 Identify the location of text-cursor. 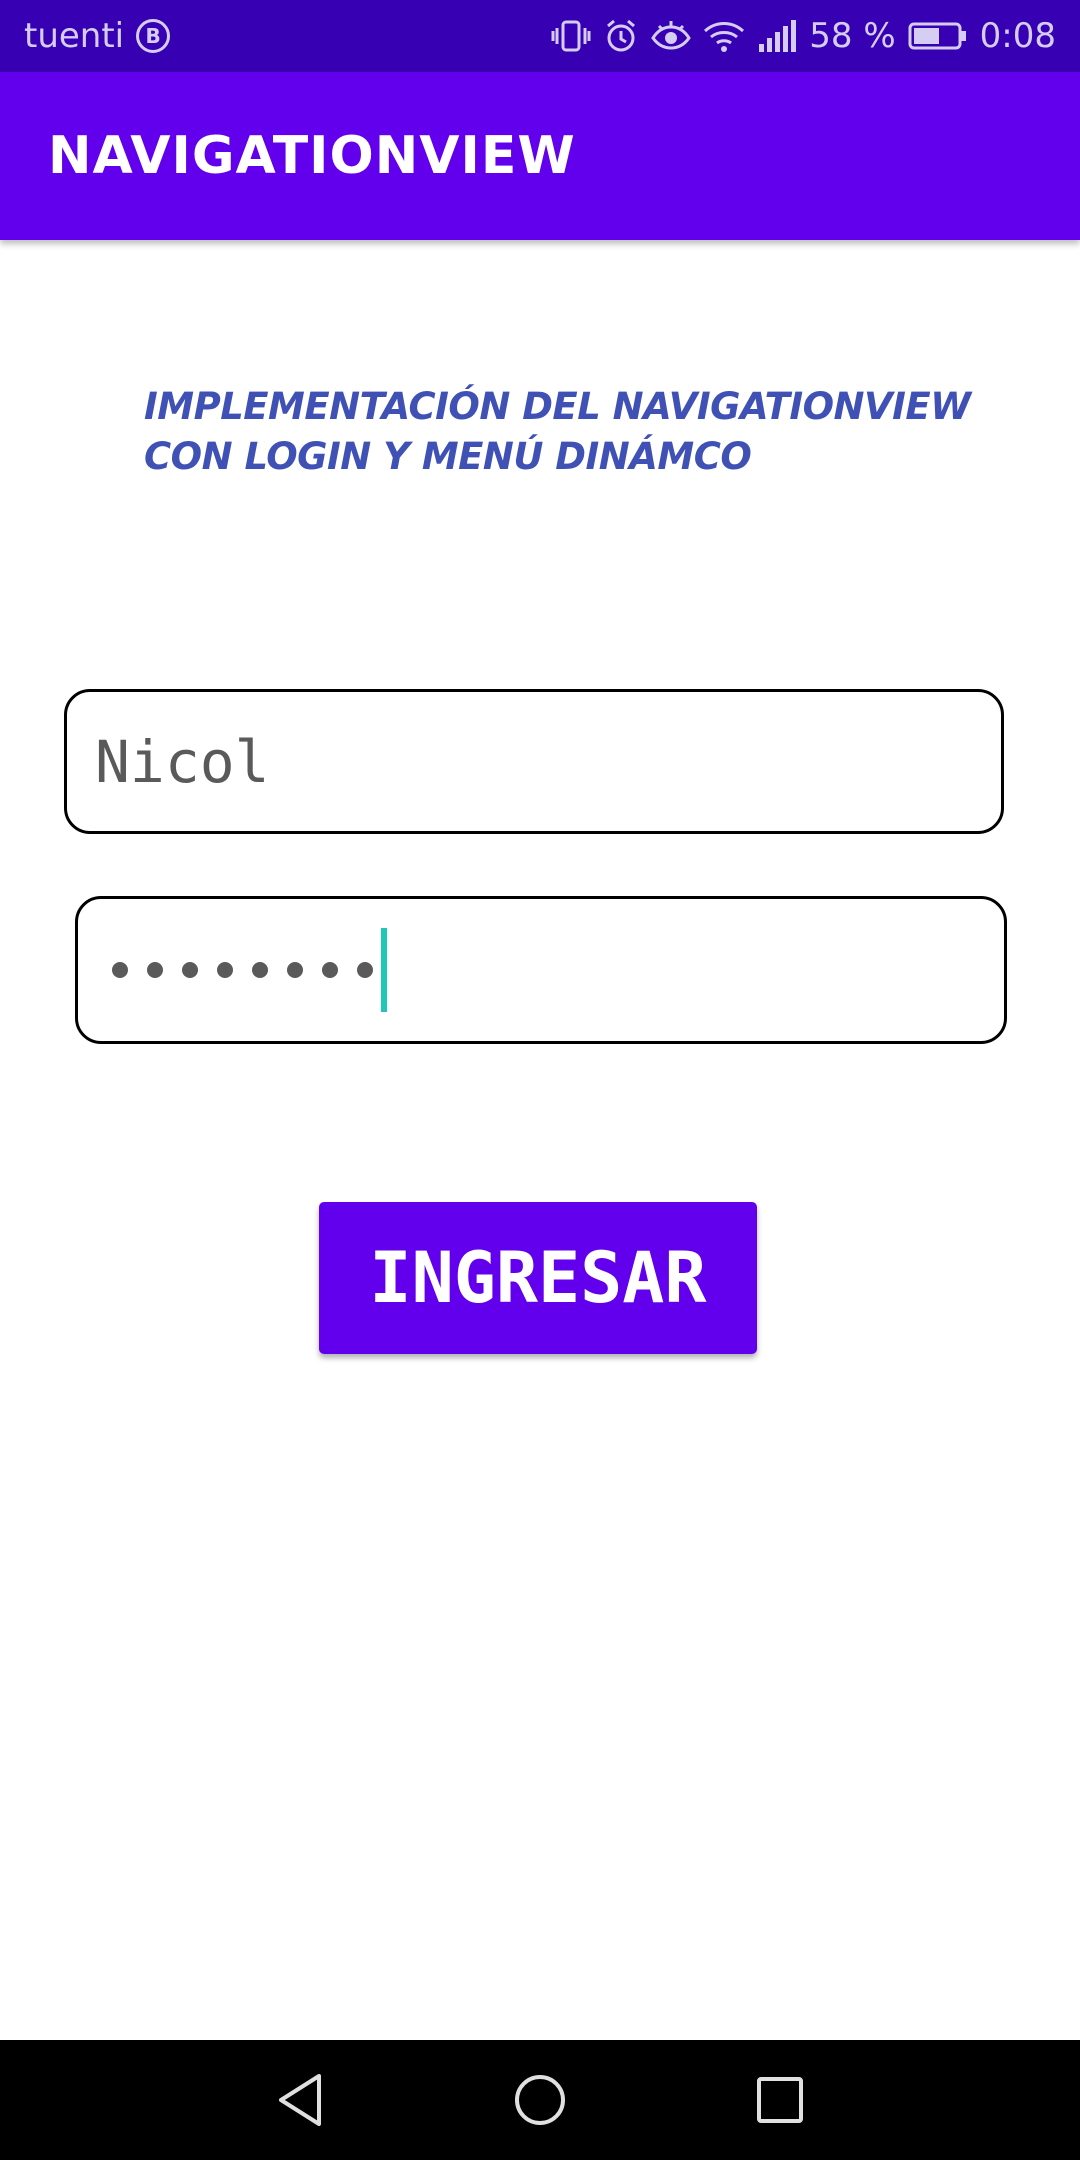
(384, 970).